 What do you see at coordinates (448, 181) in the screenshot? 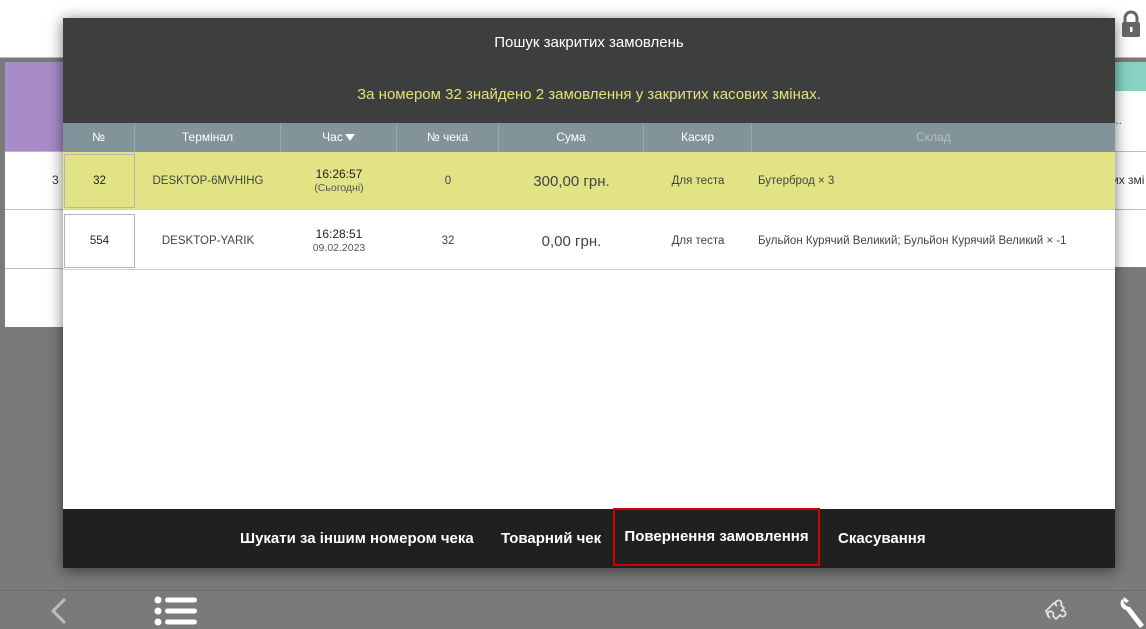
I see `check-number-cell: 0` at bounding box center [448, 181].